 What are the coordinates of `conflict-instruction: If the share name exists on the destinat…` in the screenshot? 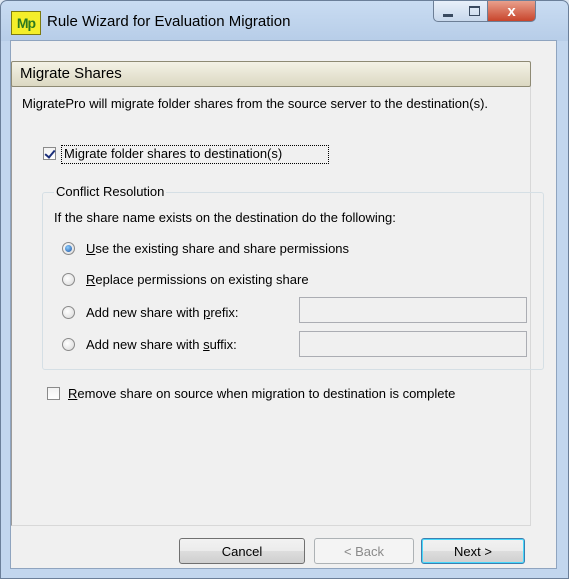 It's located at (225, 217).